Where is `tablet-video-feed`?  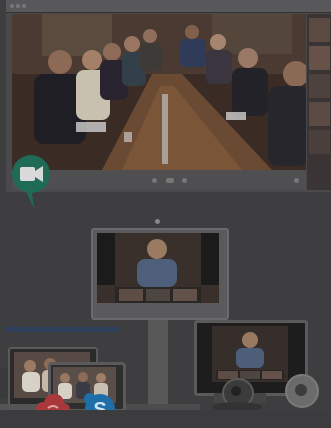 tablet-video-feed is located at coordinates (158, 268).